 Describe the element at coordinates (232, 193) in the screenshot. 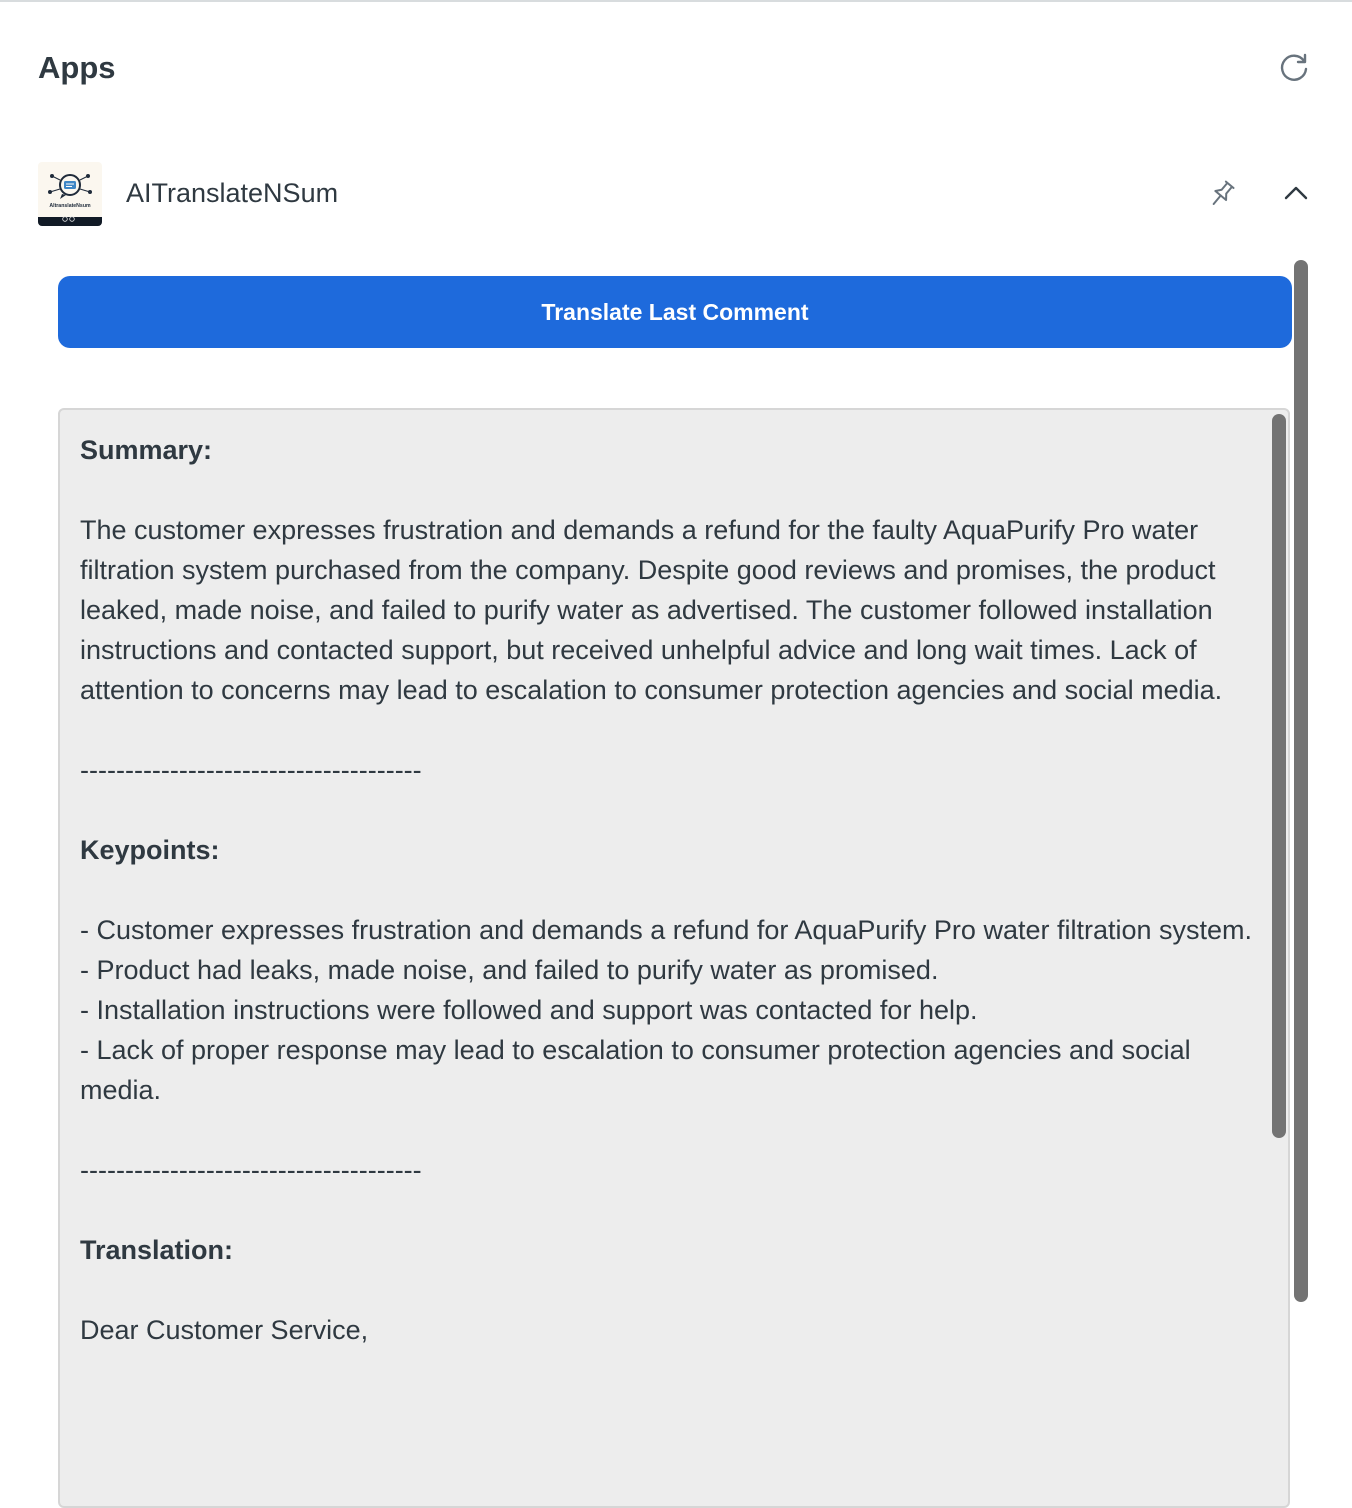

I see `app-name: AITranslateNSum` at that location.